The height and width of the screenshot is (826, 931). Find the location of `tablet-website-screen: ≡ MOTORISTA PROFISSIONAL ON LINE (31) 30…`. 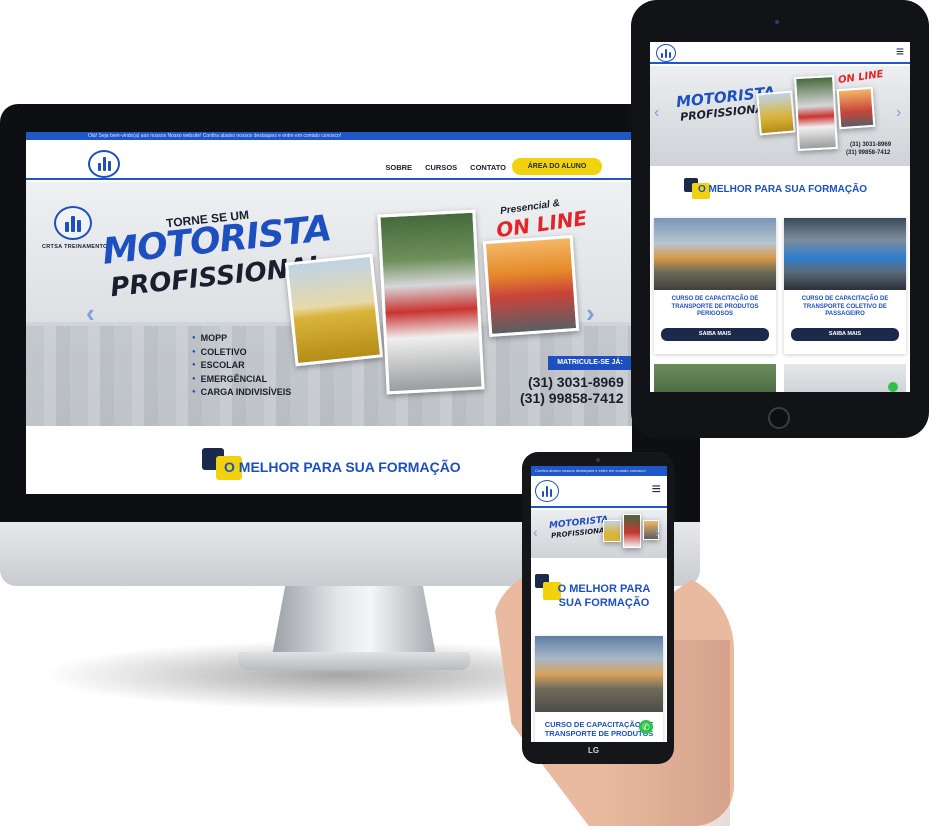

tablet-website-screen: ≡ MOTORISTA PROFISSIONAL ON LINE (31) 30… is located at coordinates (780, 217).